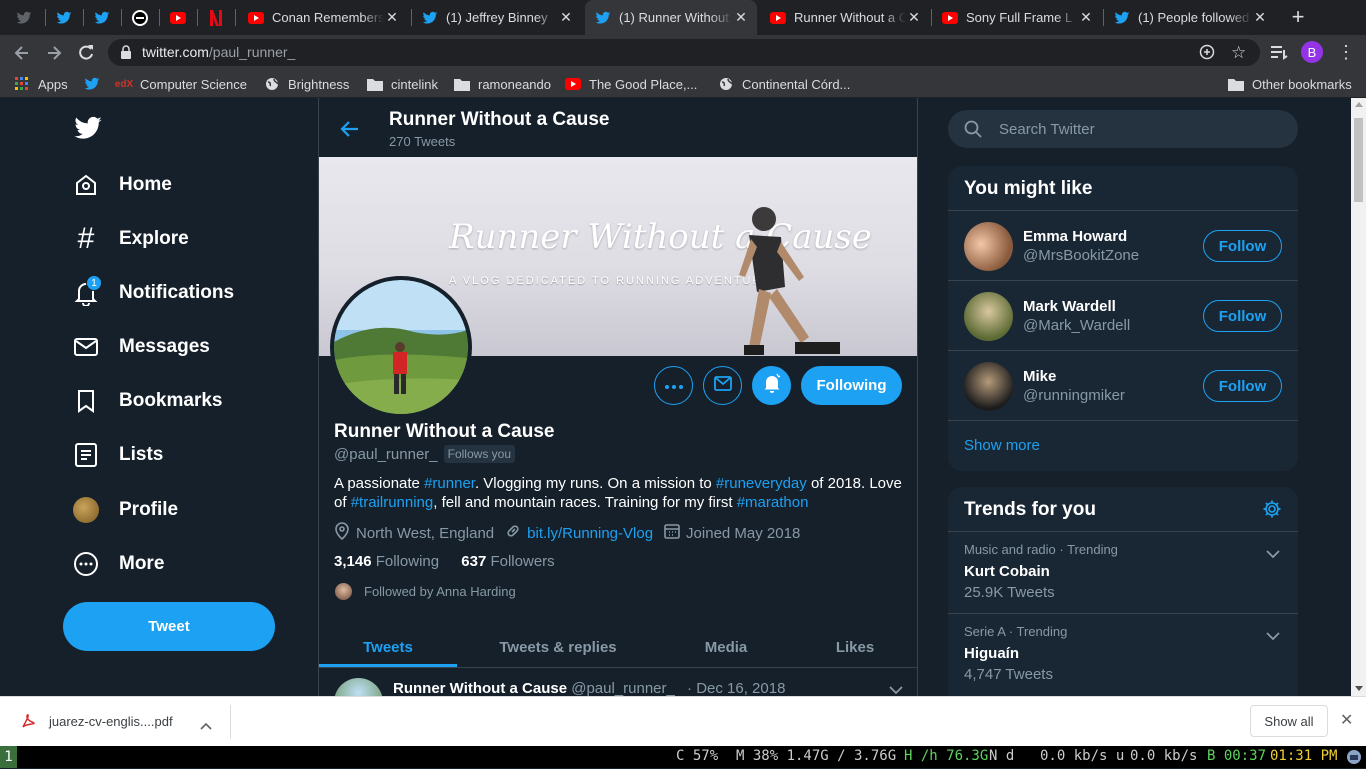  What do you see at coordinates (558, 647) in the screenshot?
I see `tab-tweets-replies: Tweets & replies` at bounding box center [558, 647].